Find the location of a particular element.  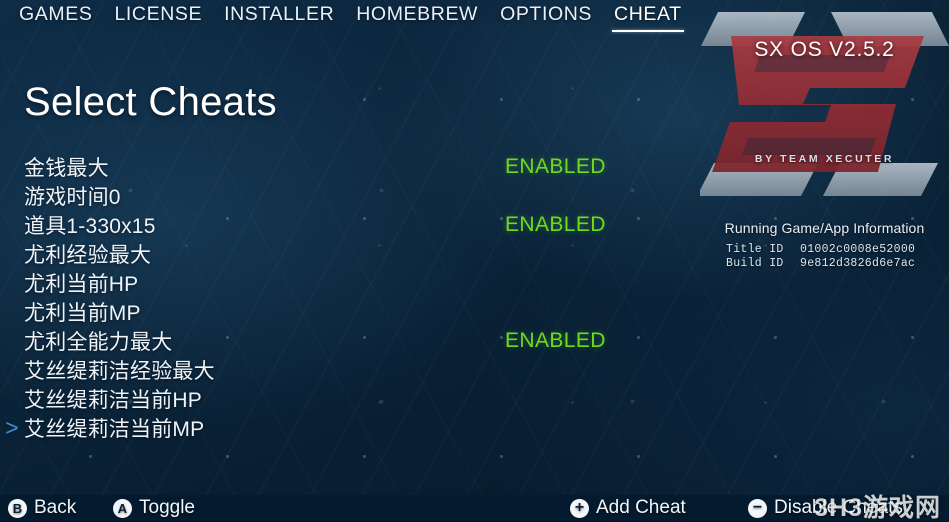

running-game-info-header: Running Game/App Information is located at coordinates (824, 228).